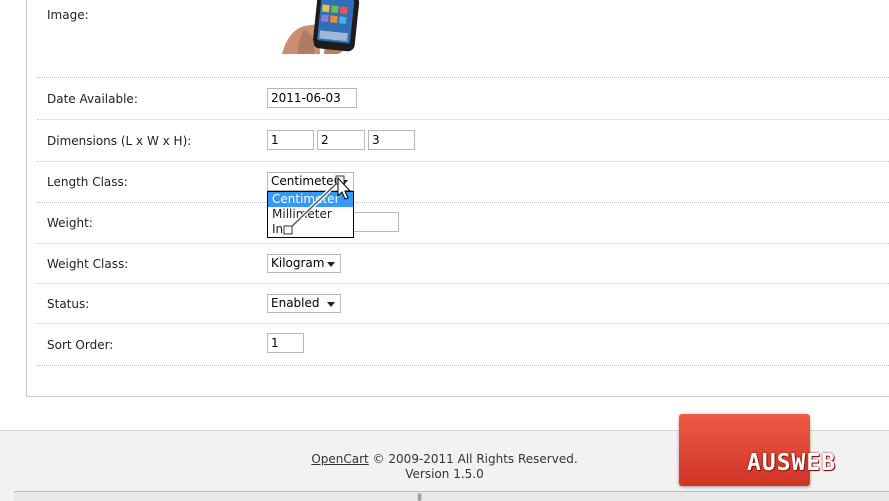  What do you see at coordinates (391, 140) in the screenshot?
I see `height-input: 3` at bounding box center [391, 140].